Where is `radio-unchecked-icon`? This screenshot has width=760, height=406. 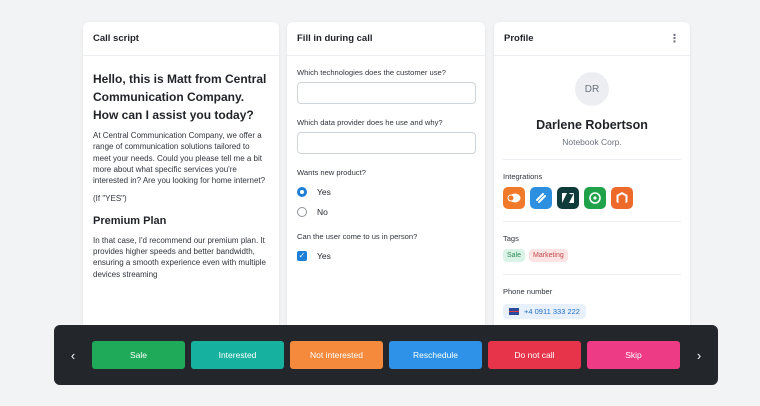
radio-unchecked-icon is located at coordinates (302, 212).